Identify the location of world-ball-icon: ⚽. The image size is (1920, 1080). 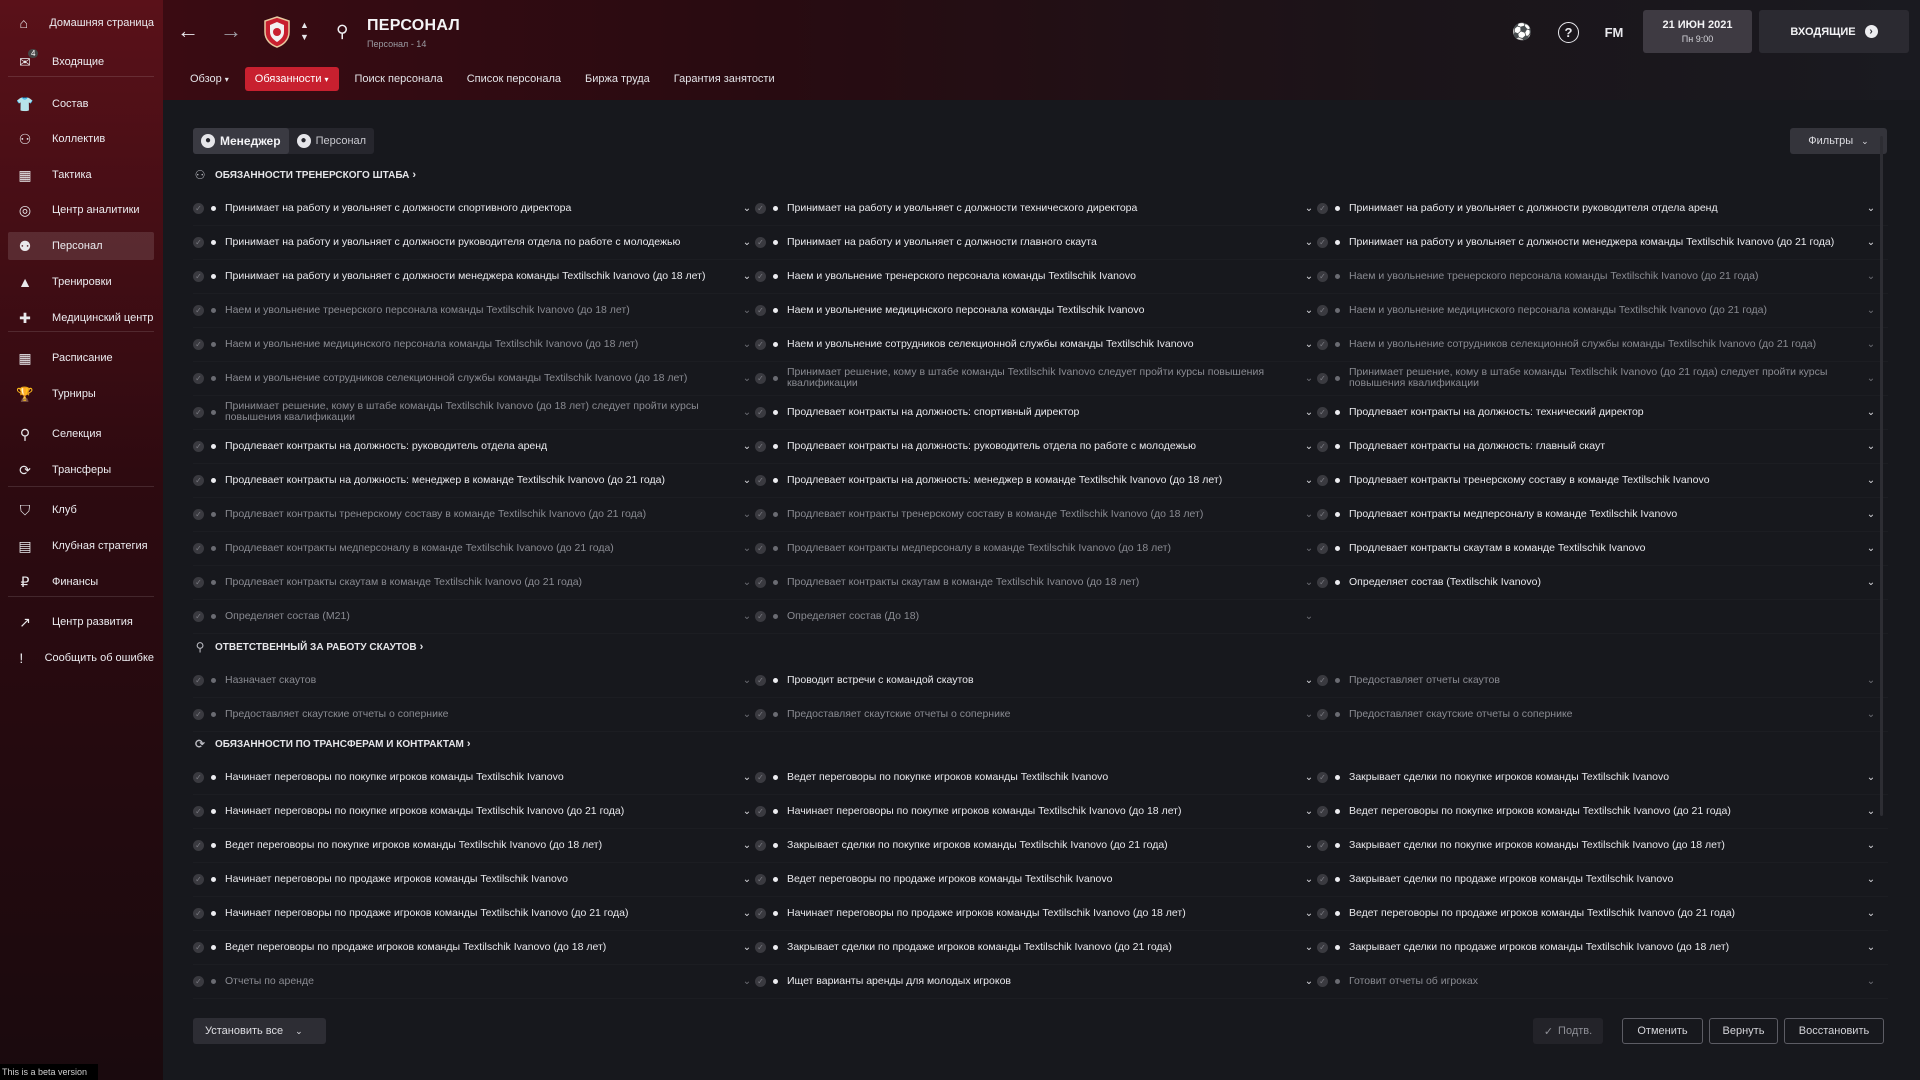
(1522, 33).